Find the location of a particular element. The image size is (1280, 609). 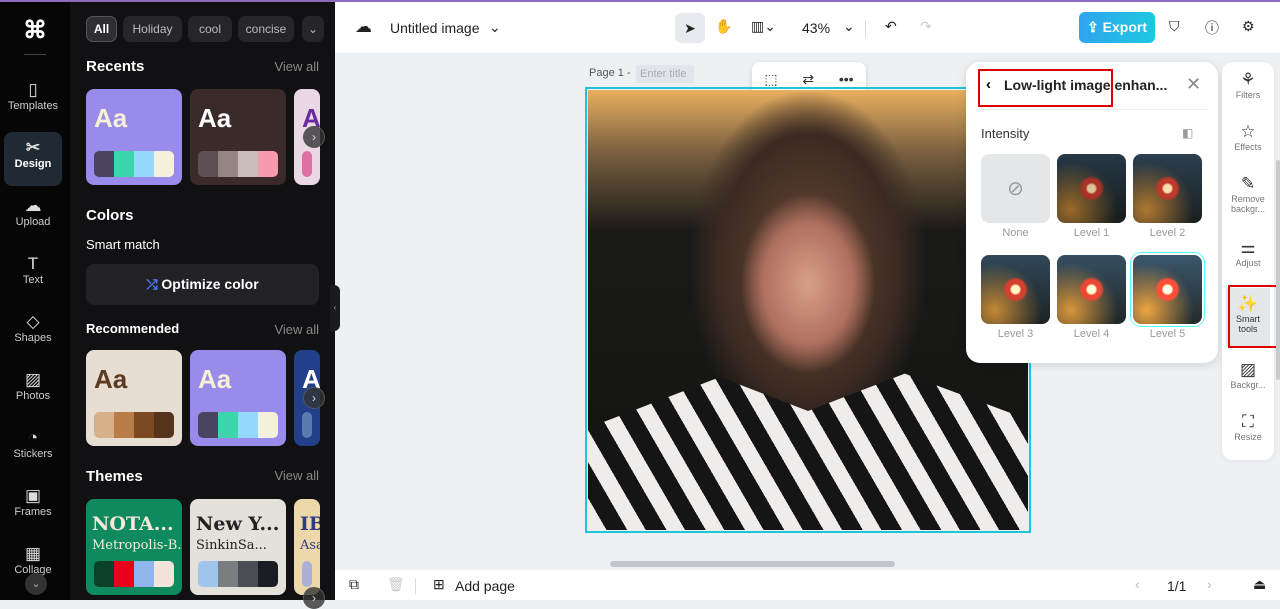

tool-filters: ⚘ Filters is located at coordinates (1248, 85).